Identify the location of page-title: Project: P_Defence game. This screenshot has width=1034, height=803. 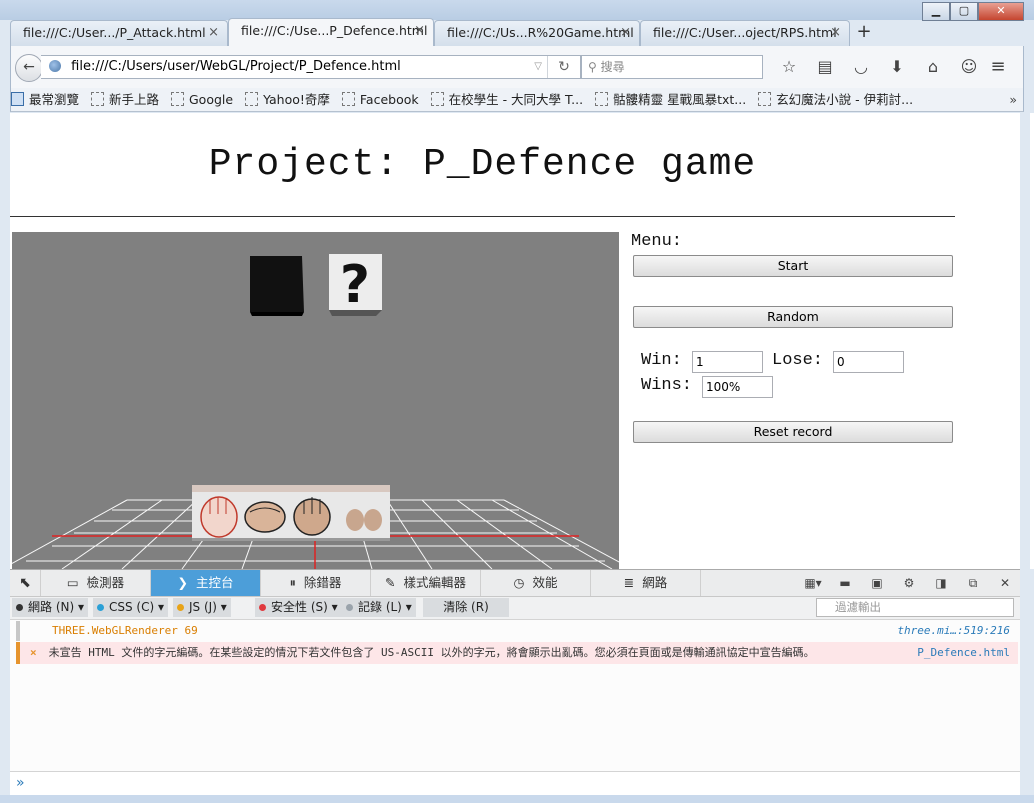
(482, 164).